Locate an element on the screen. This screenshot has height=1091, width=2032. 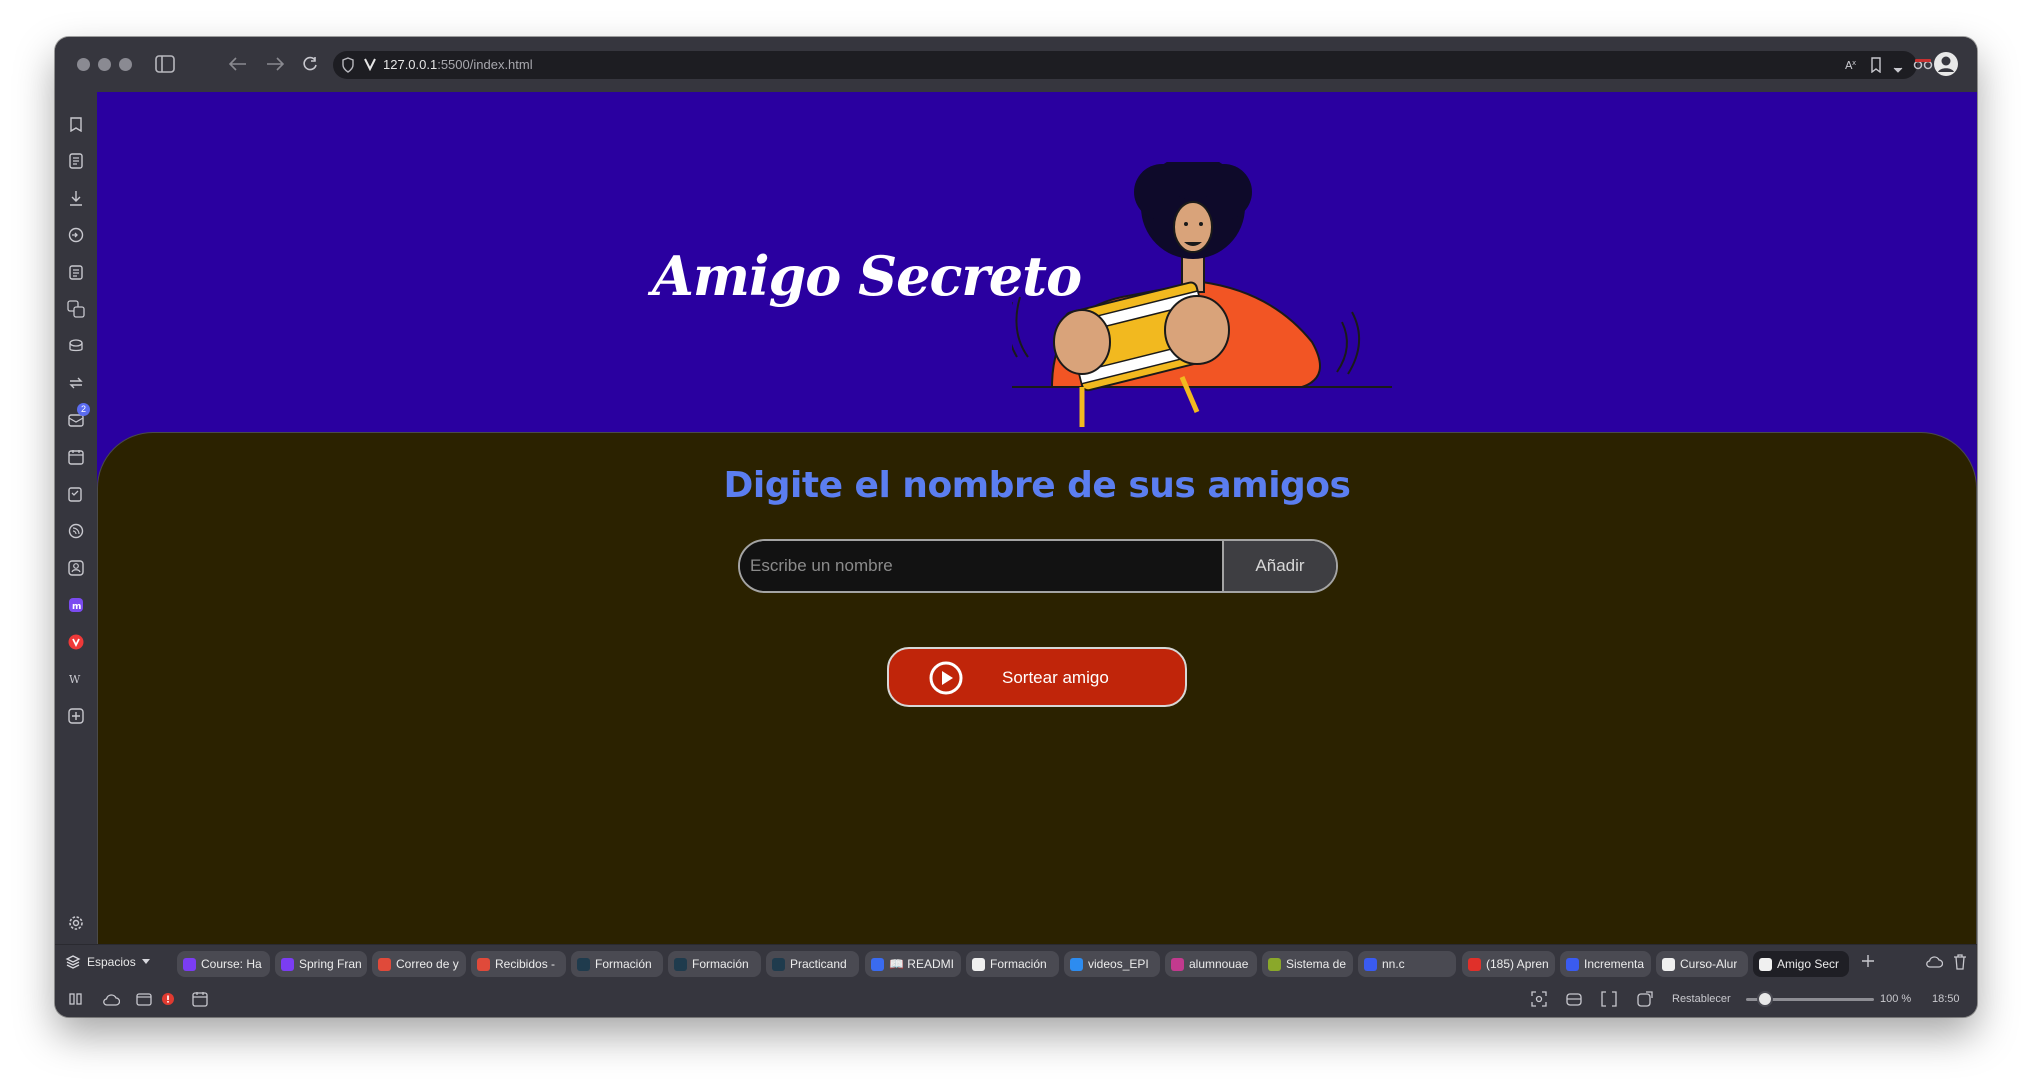
tab-label: Incrementa is located at coordinates (1614, 964).